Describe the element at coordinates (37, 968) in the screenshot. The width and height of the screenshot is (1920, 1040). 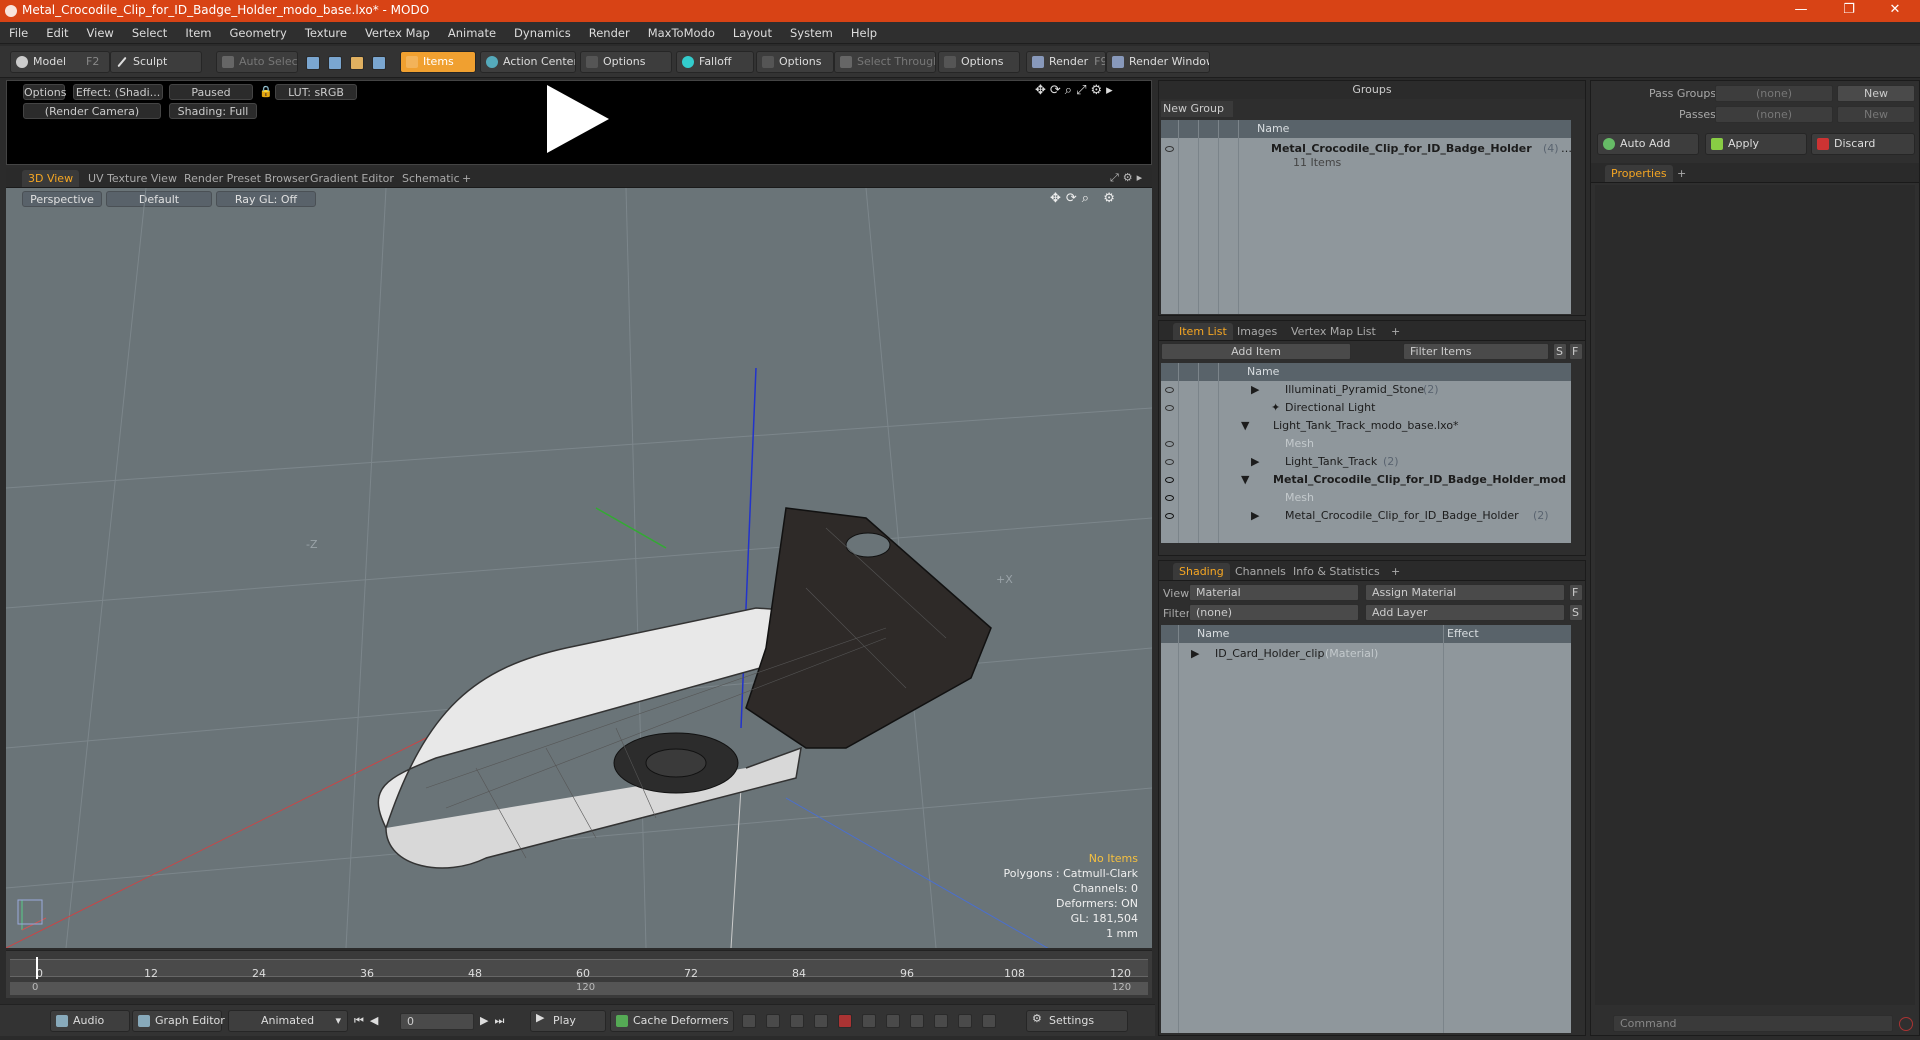
I see `playhead` at that location.